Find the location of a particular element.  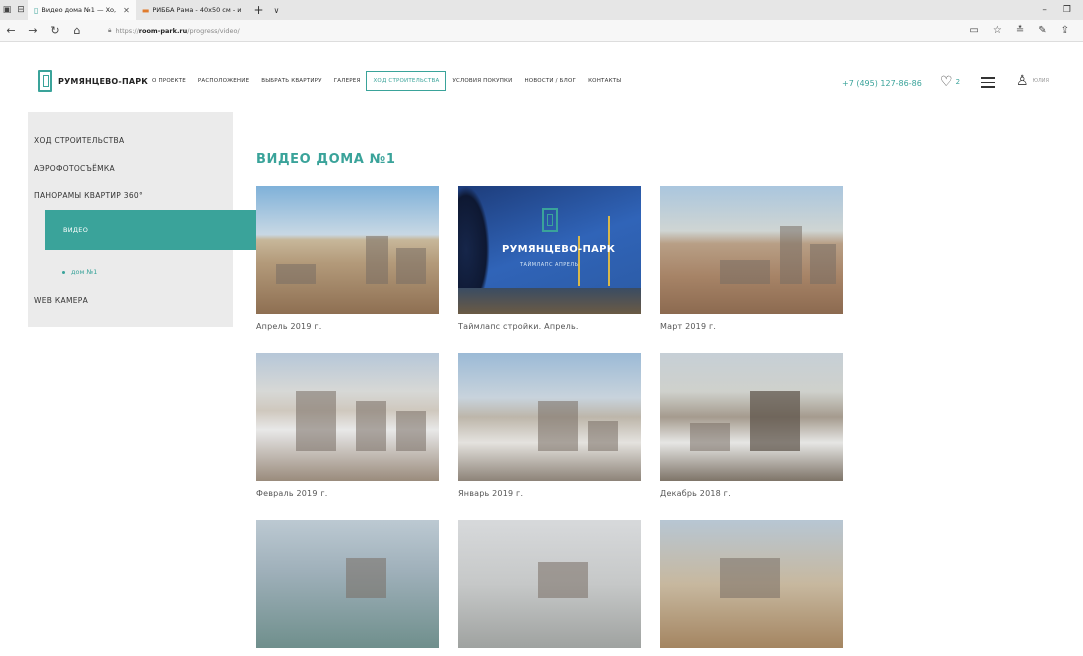

ikea-favicon-icon: ▬ is located at coordinates (145, 10).